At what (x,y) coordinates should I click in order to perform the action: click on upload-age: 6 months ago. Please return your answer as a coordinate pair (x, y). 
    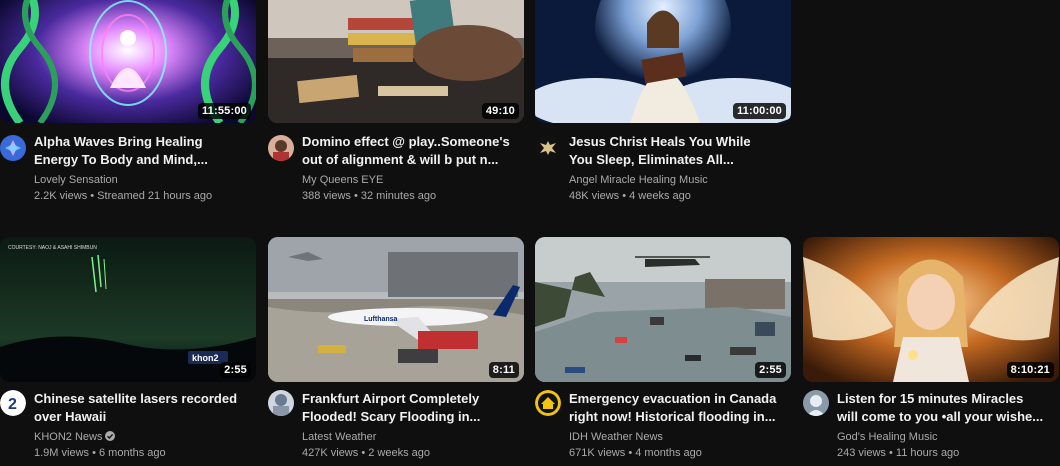
    Looking at the image, I should click on (132, 453).